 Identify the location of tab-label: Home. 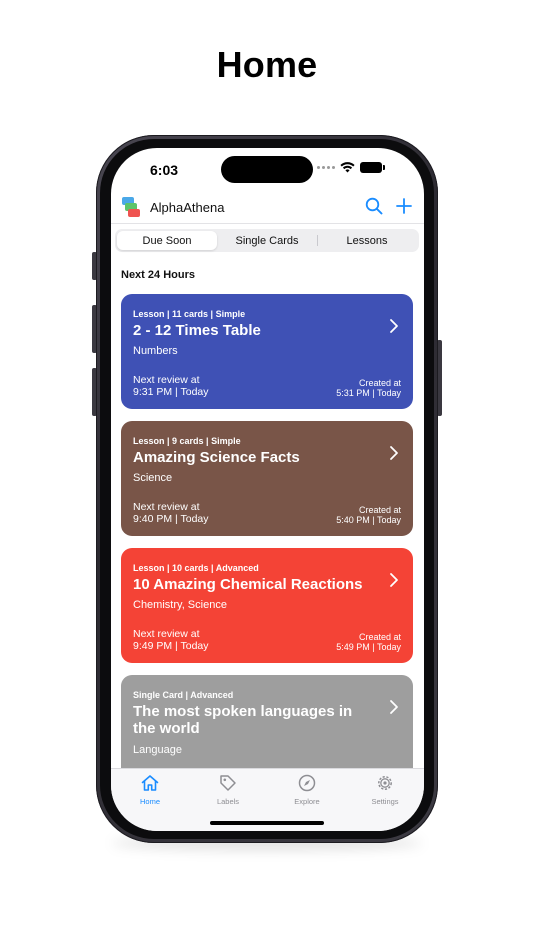
(149, 801).